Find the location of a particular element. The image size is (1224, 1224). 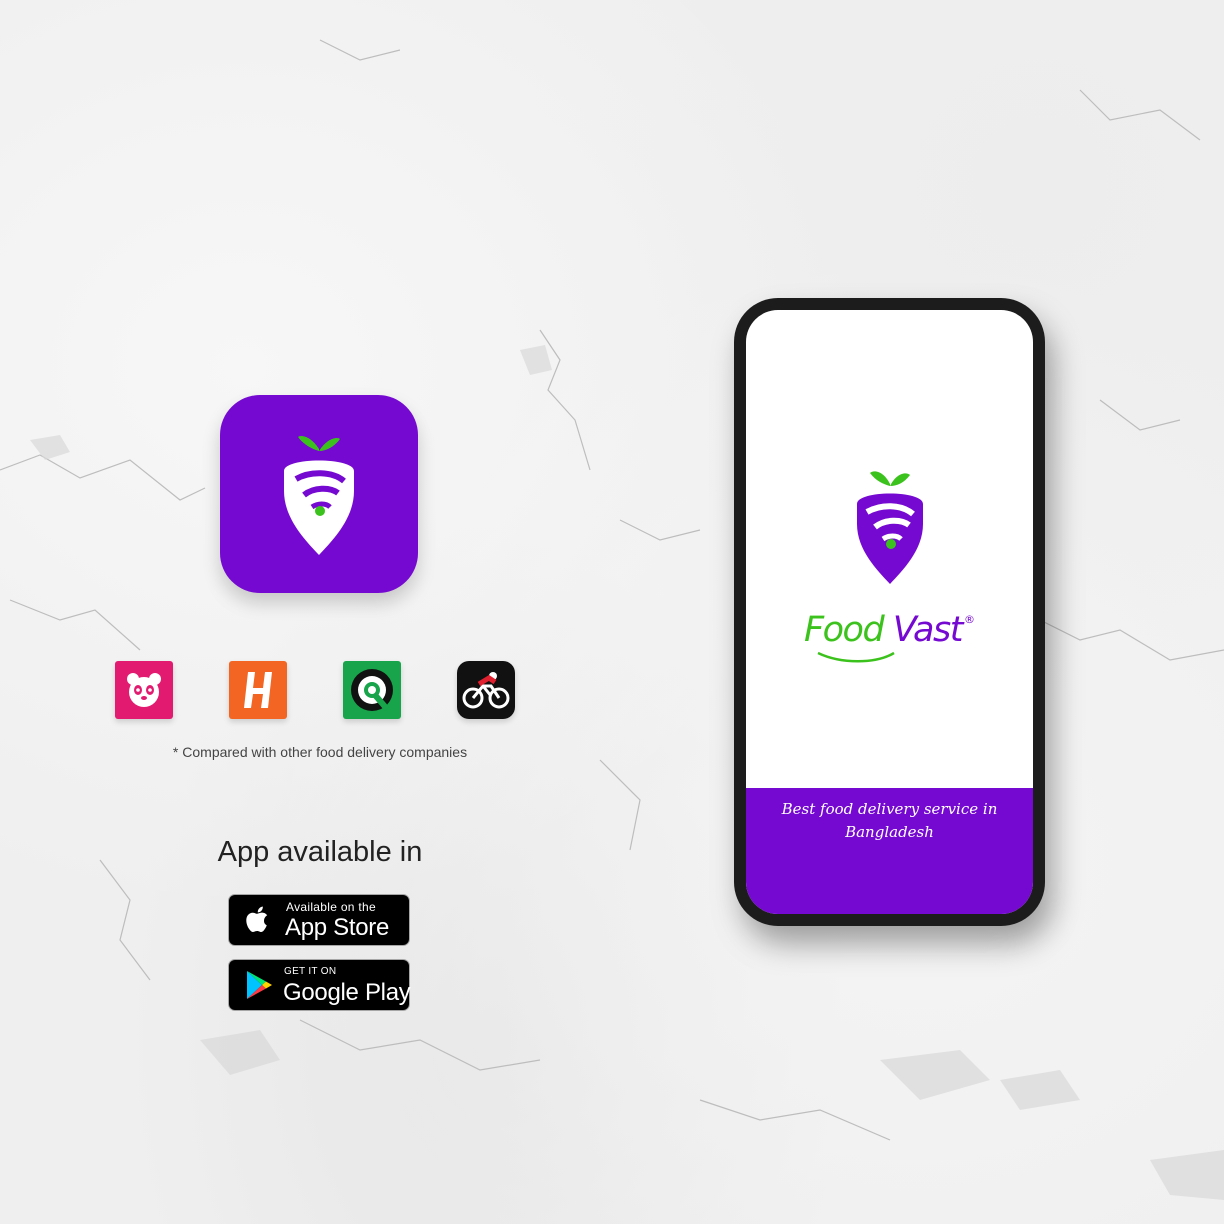

google-play-small-text: GET IT ON is located at coordinates (310, 971).